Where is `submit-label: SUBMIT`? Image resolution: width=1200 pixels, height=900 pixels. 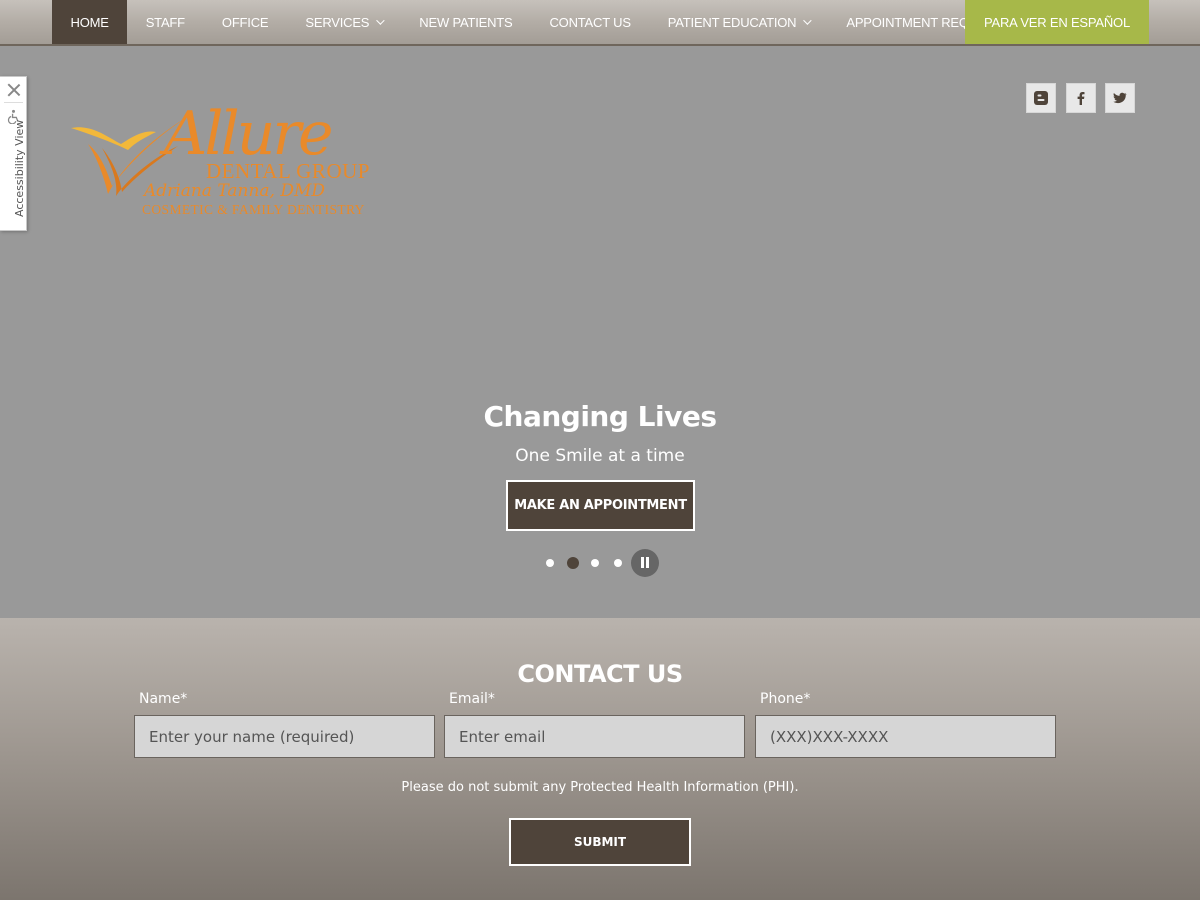
submit-label: SUBMIT is located at coordinates (600, 842).